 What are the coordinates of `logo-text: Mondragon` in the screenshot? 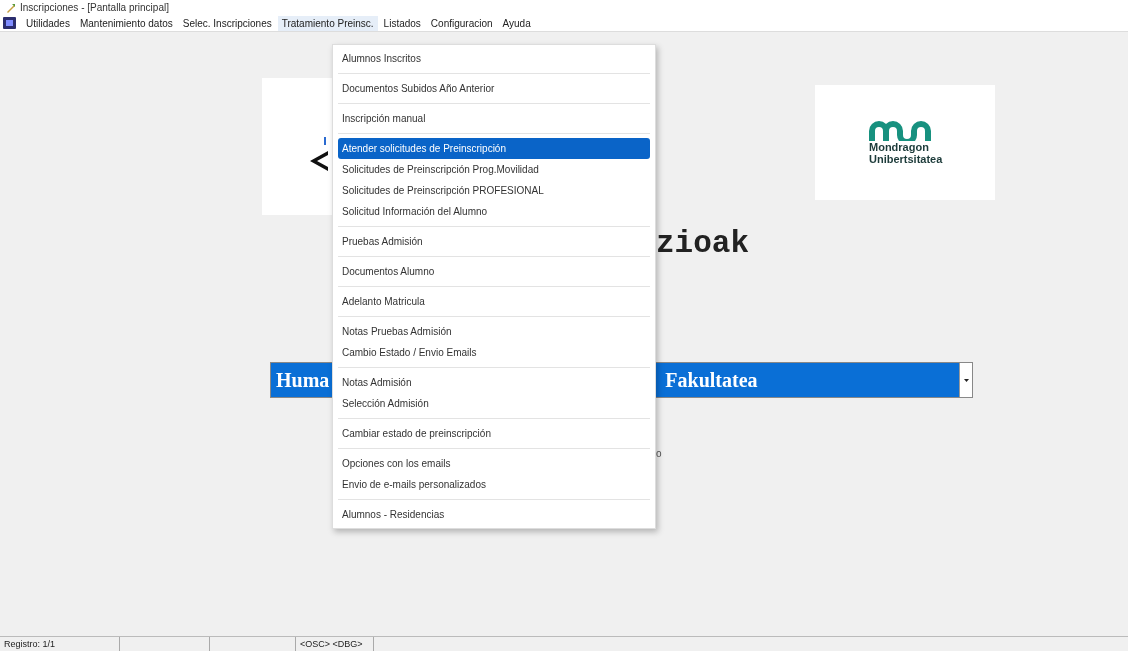 It's located at (899, 146).